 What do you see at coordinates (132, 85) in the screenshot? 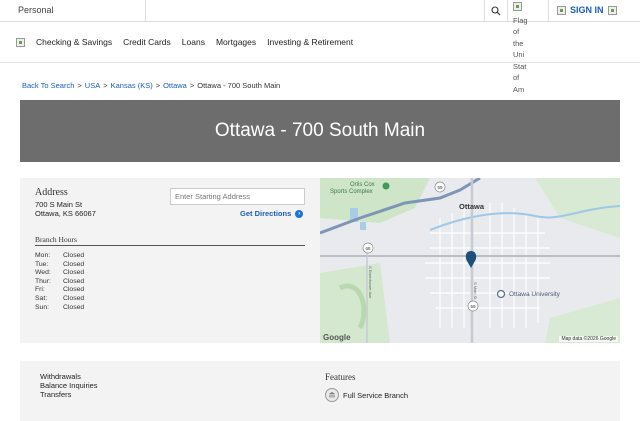
I see `breadcrumb-kansas: Kansas (KS)` at bounding box center [132, 85].